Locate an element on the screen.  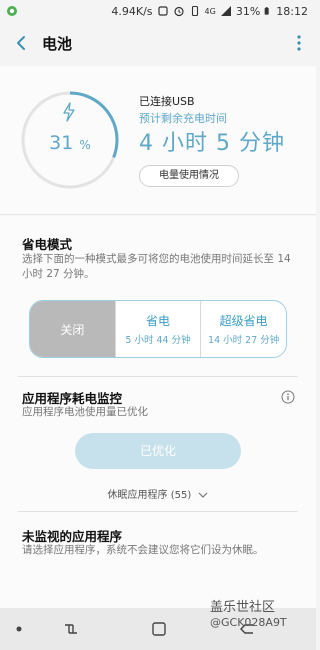
connection-status: 已连接USB is located at coordinates (167, 101).